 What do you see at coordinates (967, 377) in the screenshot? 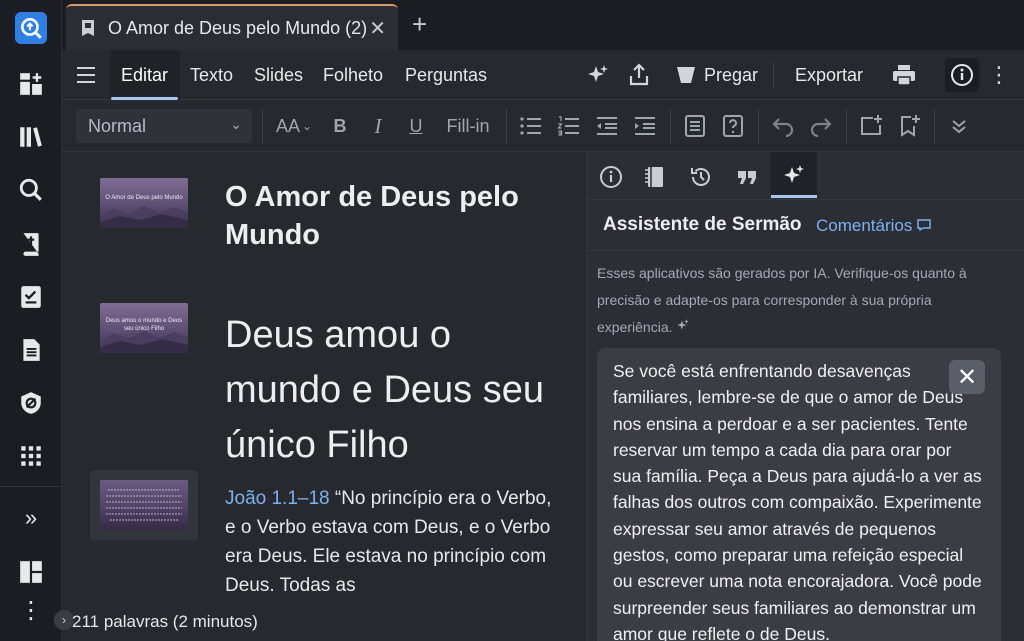
I see `close-suggestion-icon: ✕` at bounding box center [967, 377].